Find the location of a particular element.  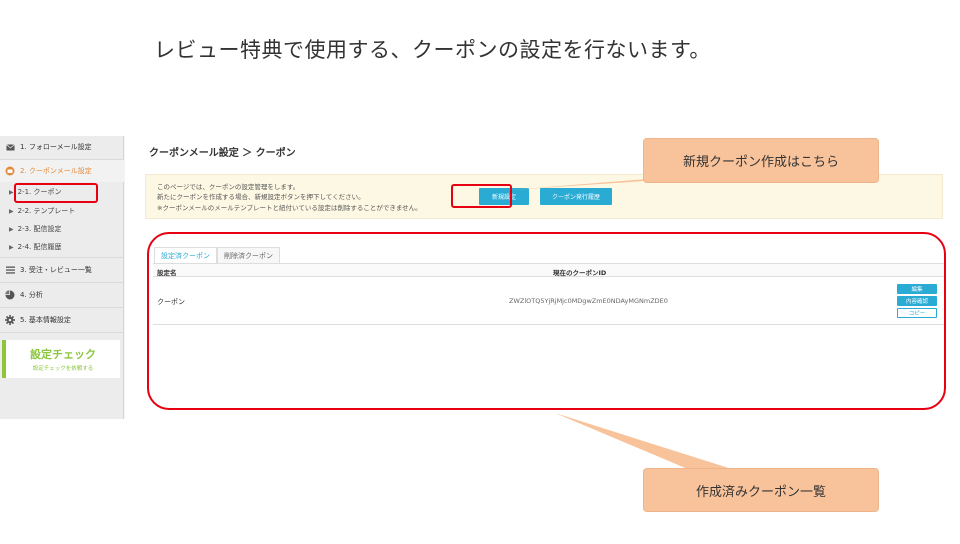

callout-pointers is located at coordinates (622, 324).